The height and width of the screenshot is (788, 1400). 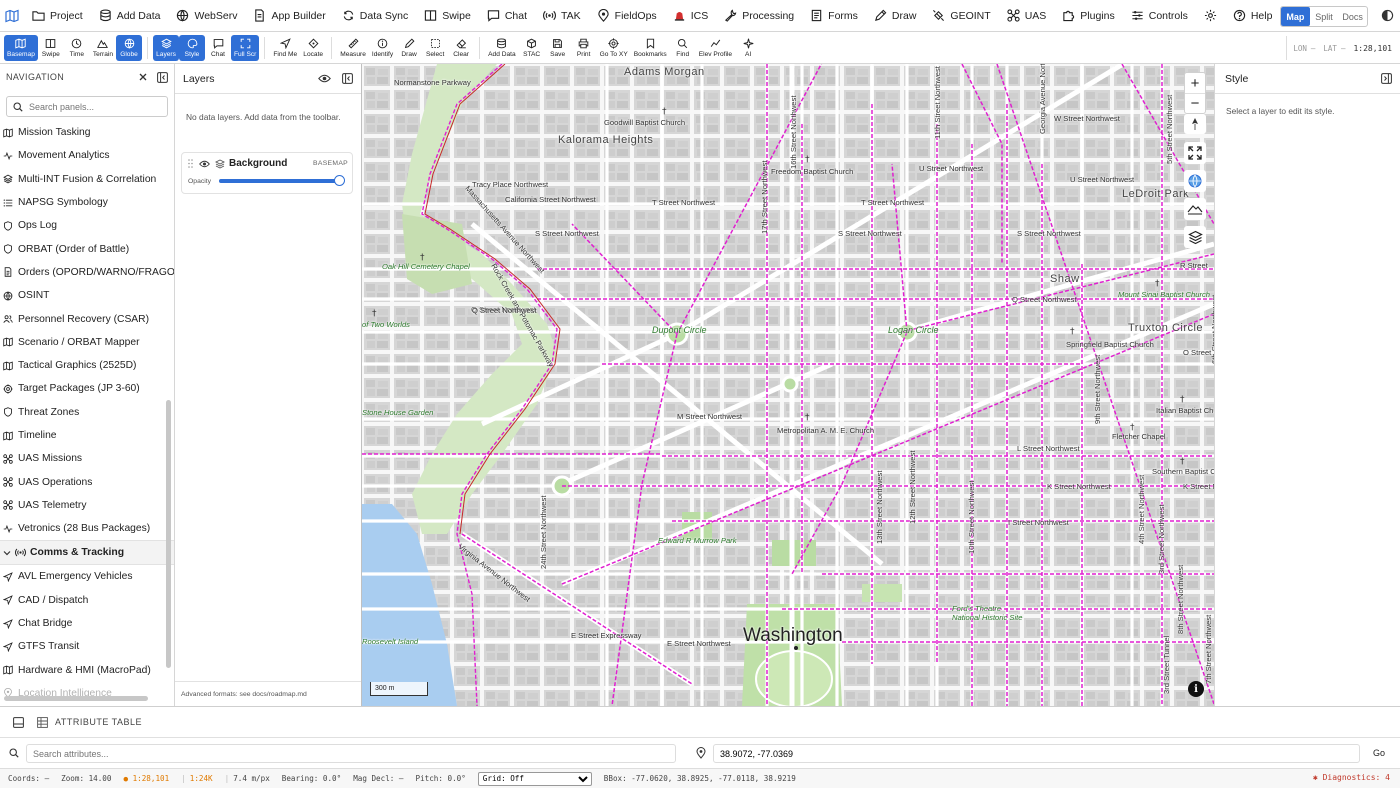 I want to click on menu-add-data: Add Data, so click(x=130, y=16).